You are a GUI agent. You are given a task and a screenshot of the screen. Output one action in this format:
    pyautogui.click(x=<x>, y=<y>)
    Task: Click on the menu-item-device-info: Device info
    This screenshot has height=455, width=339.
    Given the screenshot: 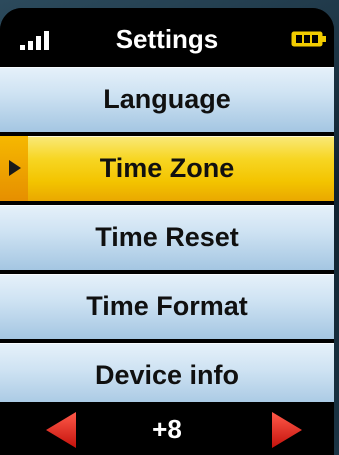 What is the action you would take?
    pyautogui.click(x=167, y=376)
    